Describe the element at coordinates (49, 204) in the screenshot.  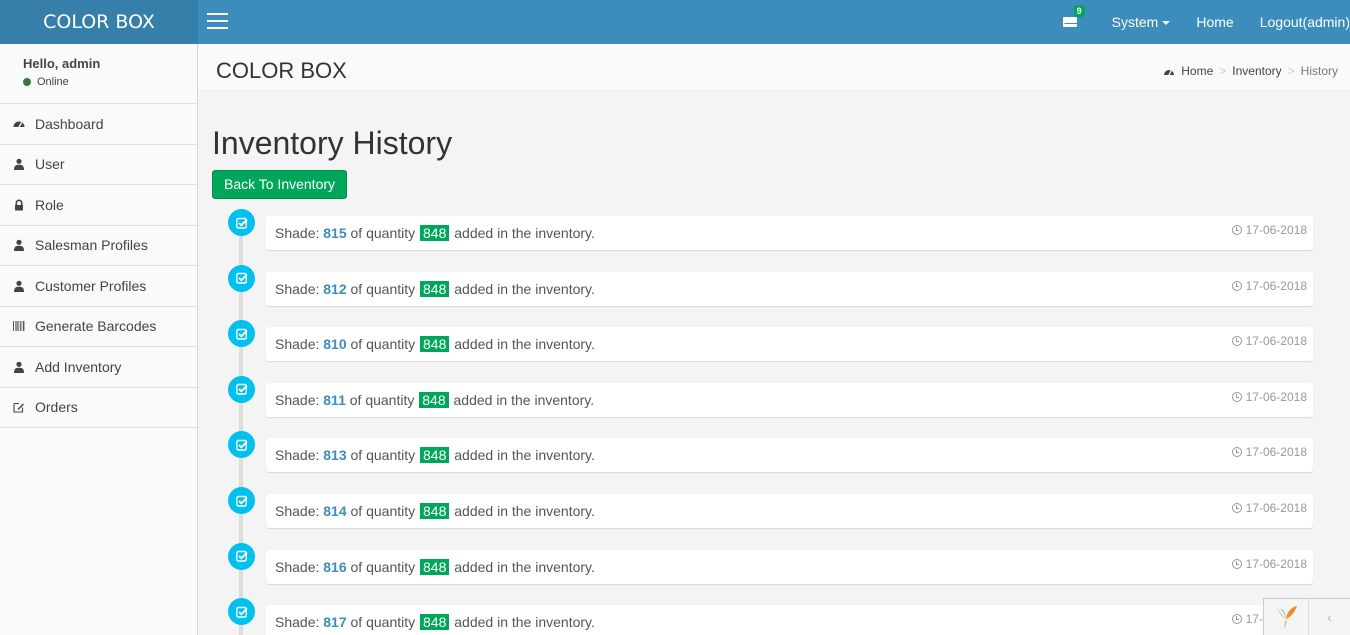
I see `sidebar-item-label: Role` at that location.